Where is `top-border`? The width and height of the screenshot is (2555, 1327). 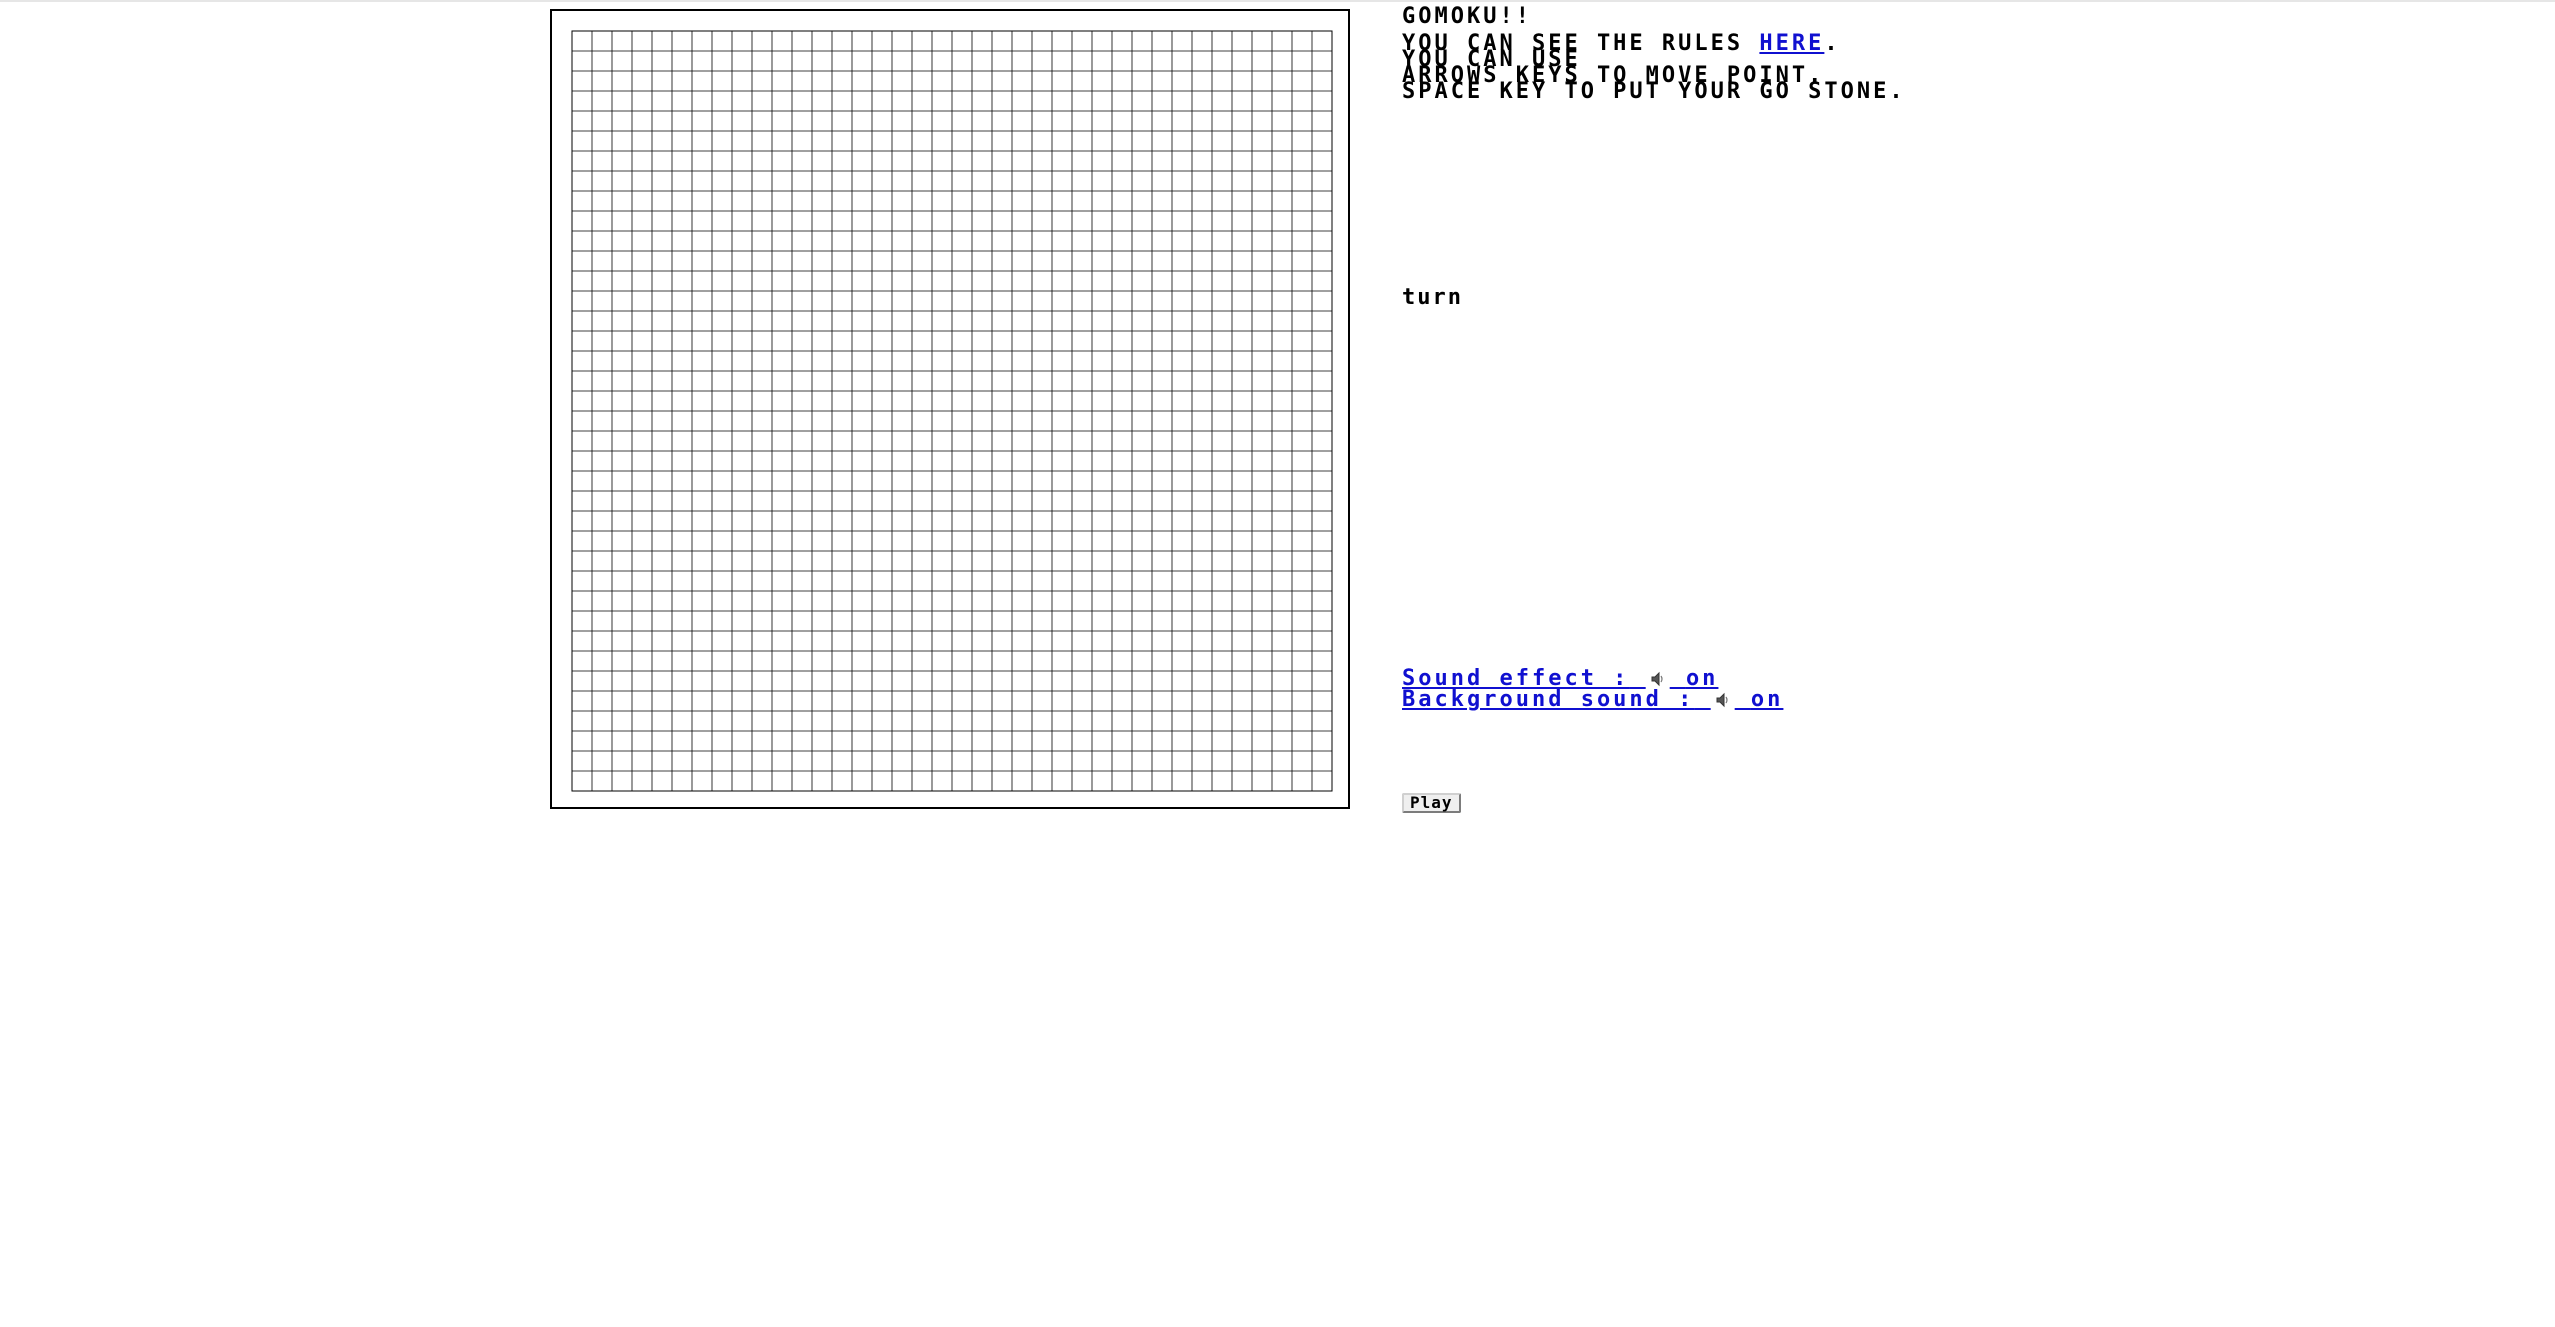
top-border is located at coordinates (1277, 1).